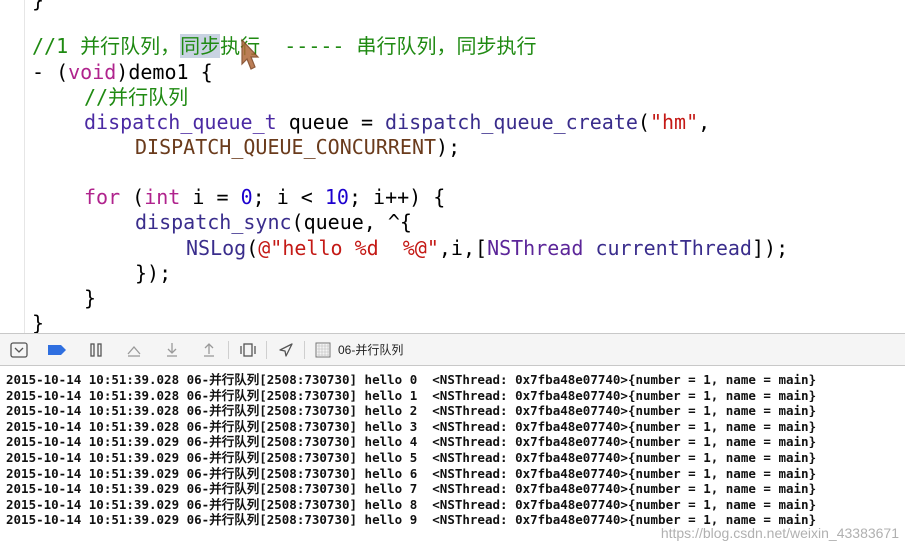  Describe the element at coordinates (136, 97) in the screenshot. I see `code-line-comment-inner: //并行队列` at that location.